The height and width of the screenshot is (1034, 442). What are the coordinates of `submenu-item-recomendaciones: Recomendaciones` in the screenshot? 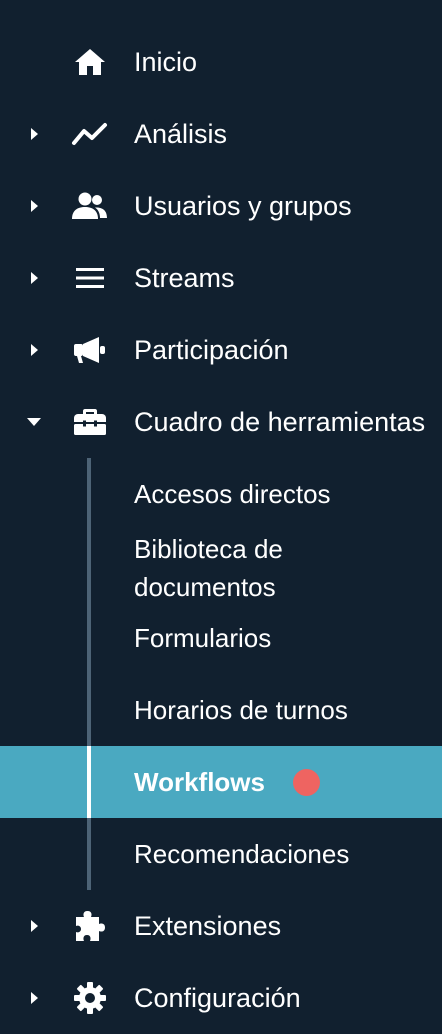 It's located at (221, 854).